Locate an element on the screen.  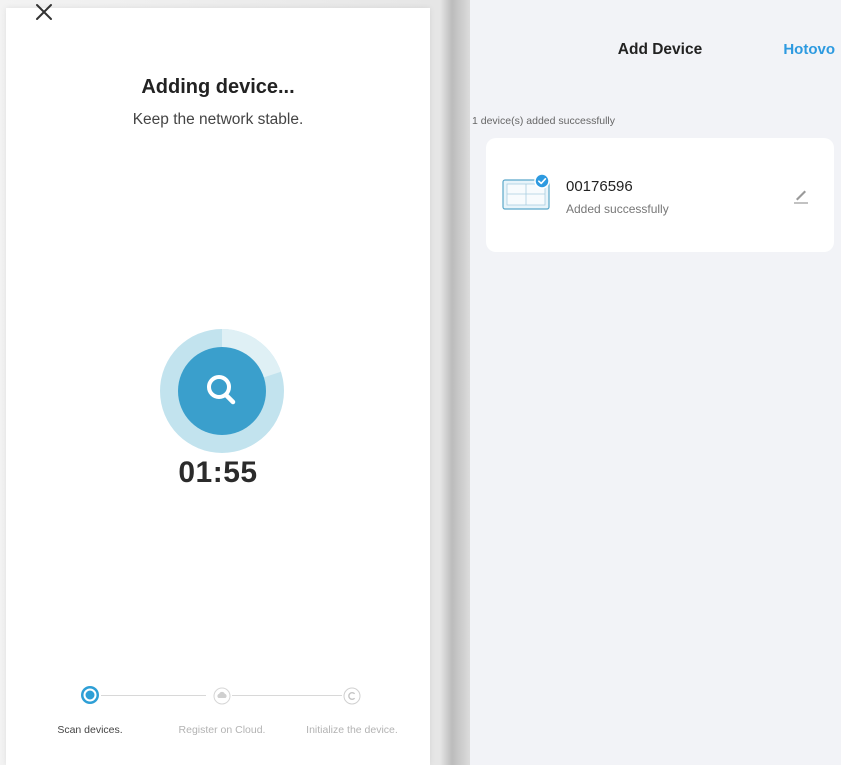
step-label-scan: Scan devices. is located at coordinates (90, 730).